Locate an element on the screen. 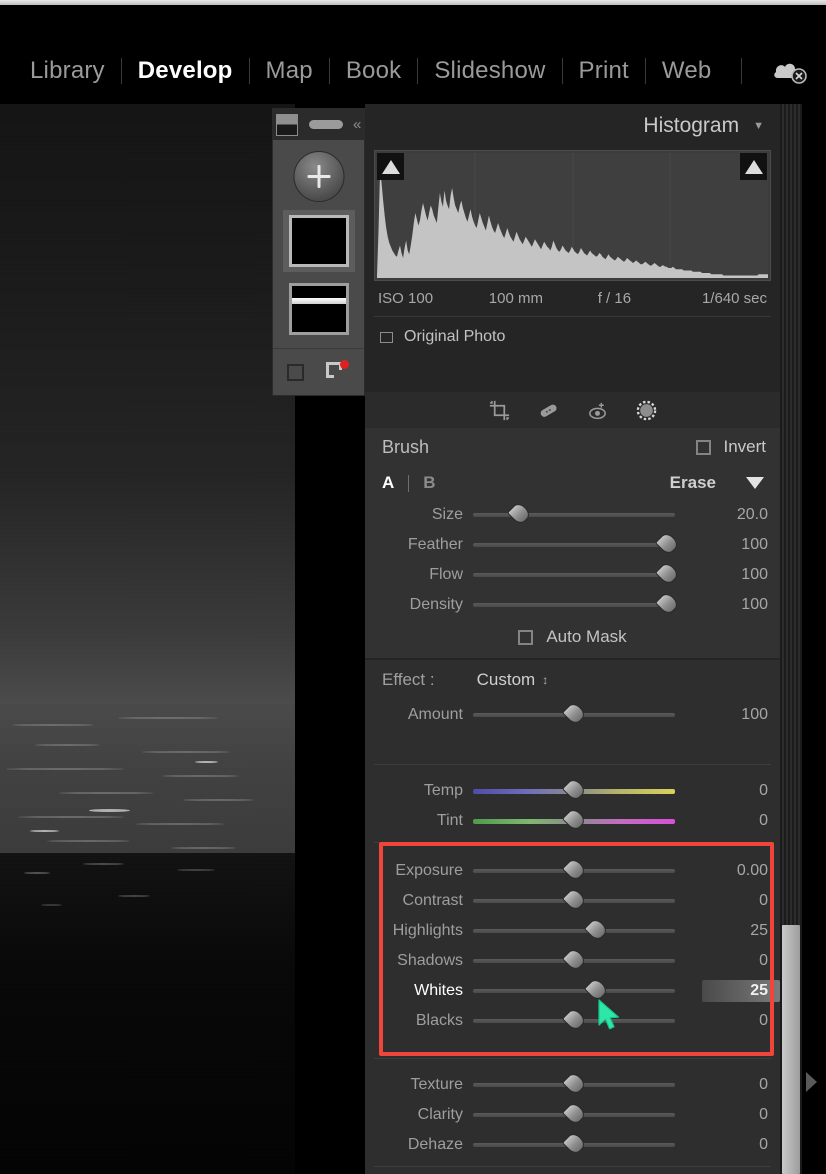 Image resolution: width=826 pixels, height=1174 pixels. presence-texture-value: 0 is located at coordinates (741, 1085).